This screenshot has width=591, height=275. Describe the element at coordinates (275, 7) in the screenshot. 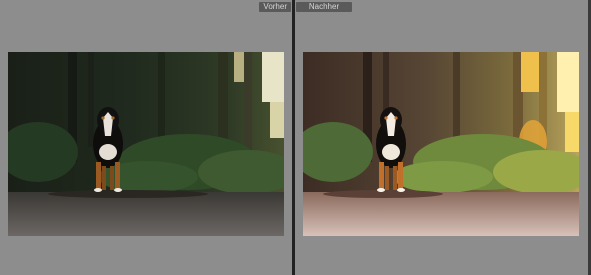

I see `before-label: Vorher` at that location.